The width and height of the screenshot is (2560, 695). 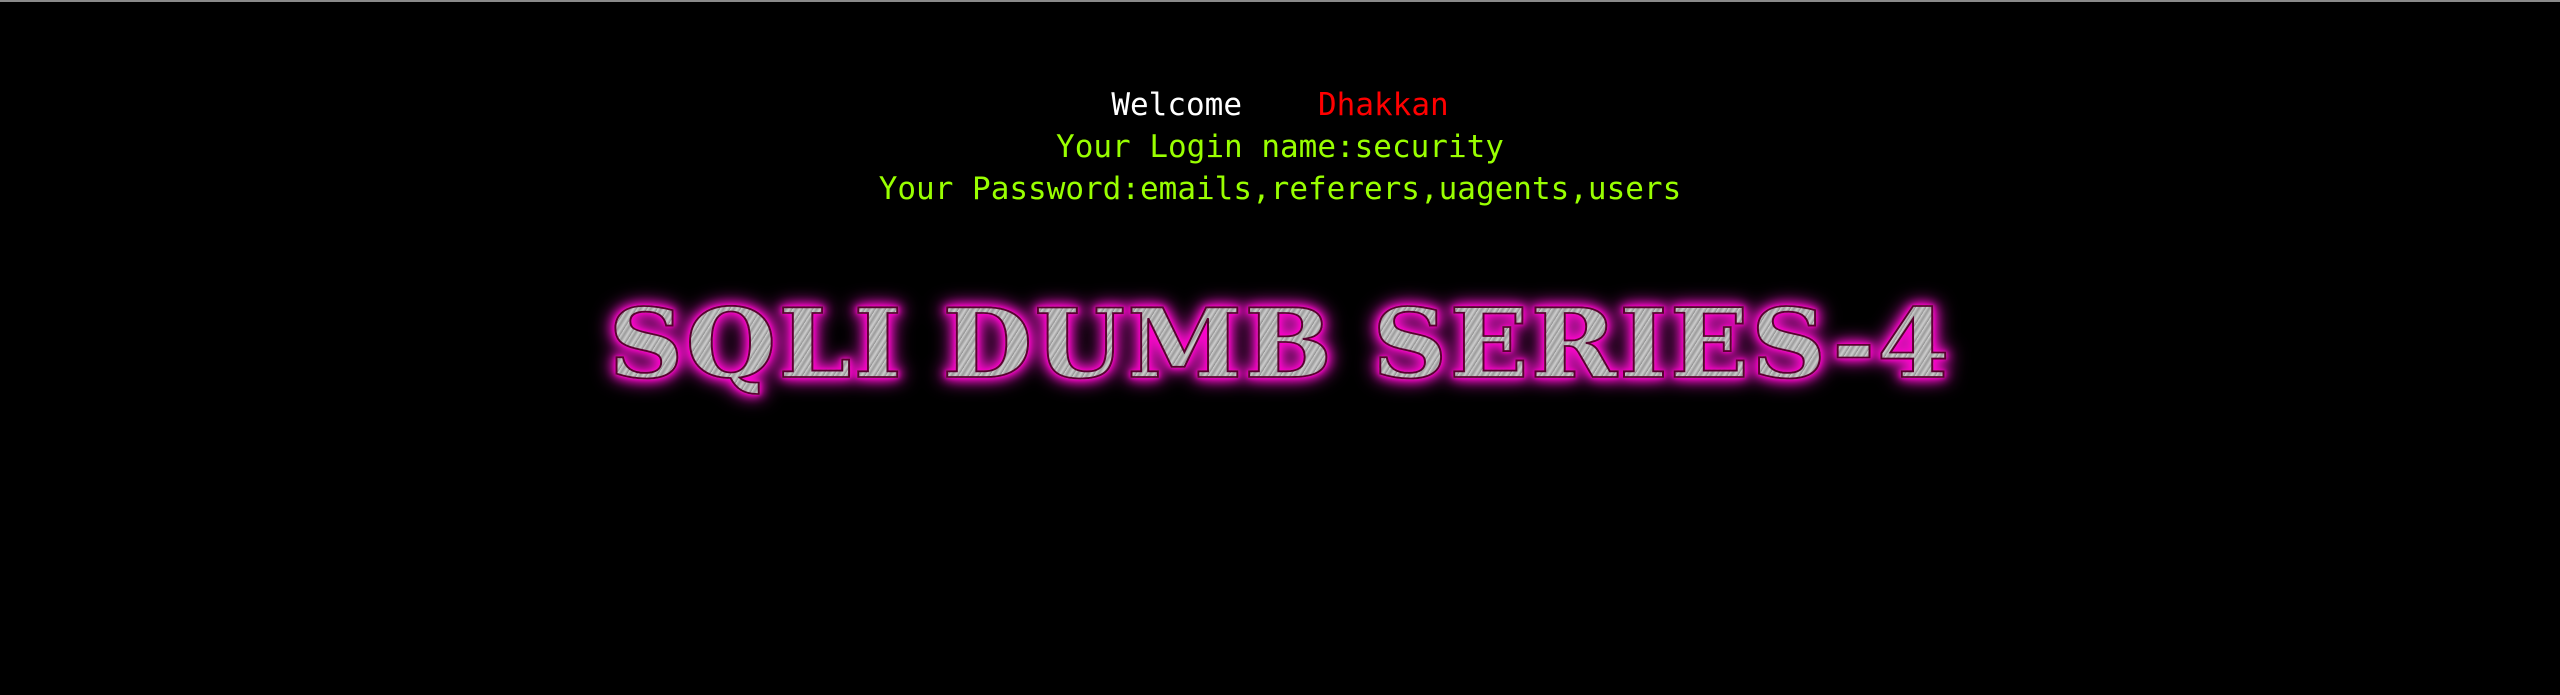 What do you see at coordinates (1383, 105) in the screenshot?
I see `welcome-user-name: Dhakkan` at bounding box center [1383, 105].